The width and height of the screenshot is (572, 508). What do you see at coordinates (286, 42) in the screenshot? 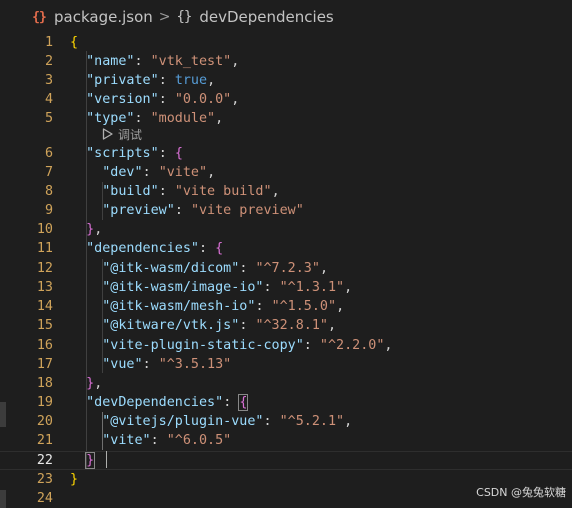
I see `code-line: 1{` at bounding box center [286, 42].